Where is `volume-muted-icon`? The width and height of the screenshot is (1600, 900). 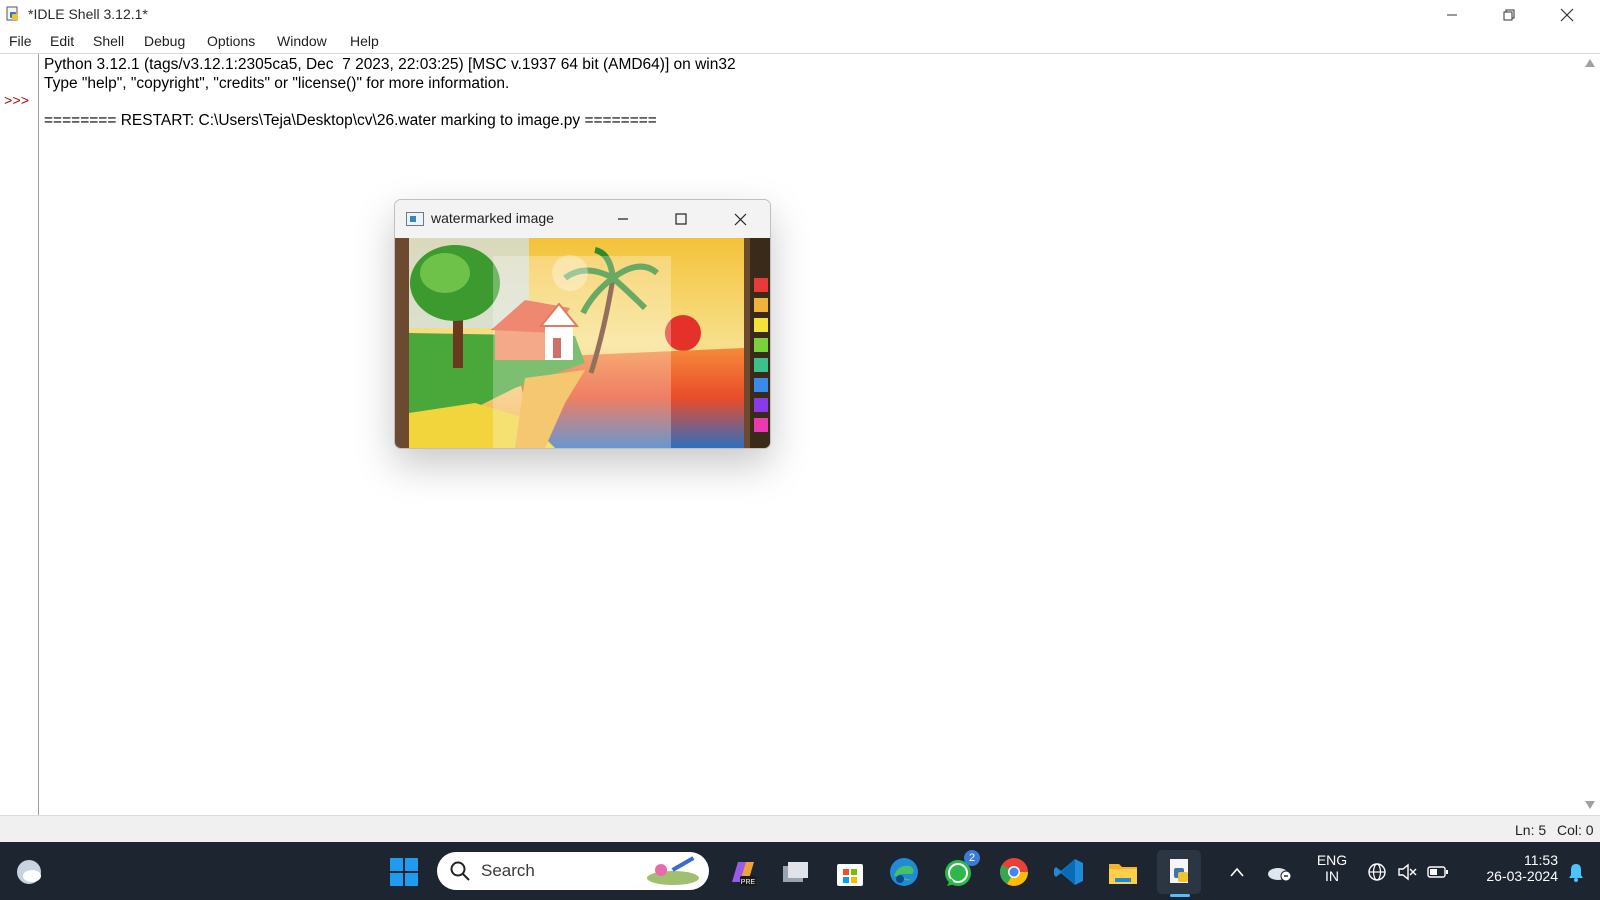 volume-muted-icon is located at coordinates (1407, 872).